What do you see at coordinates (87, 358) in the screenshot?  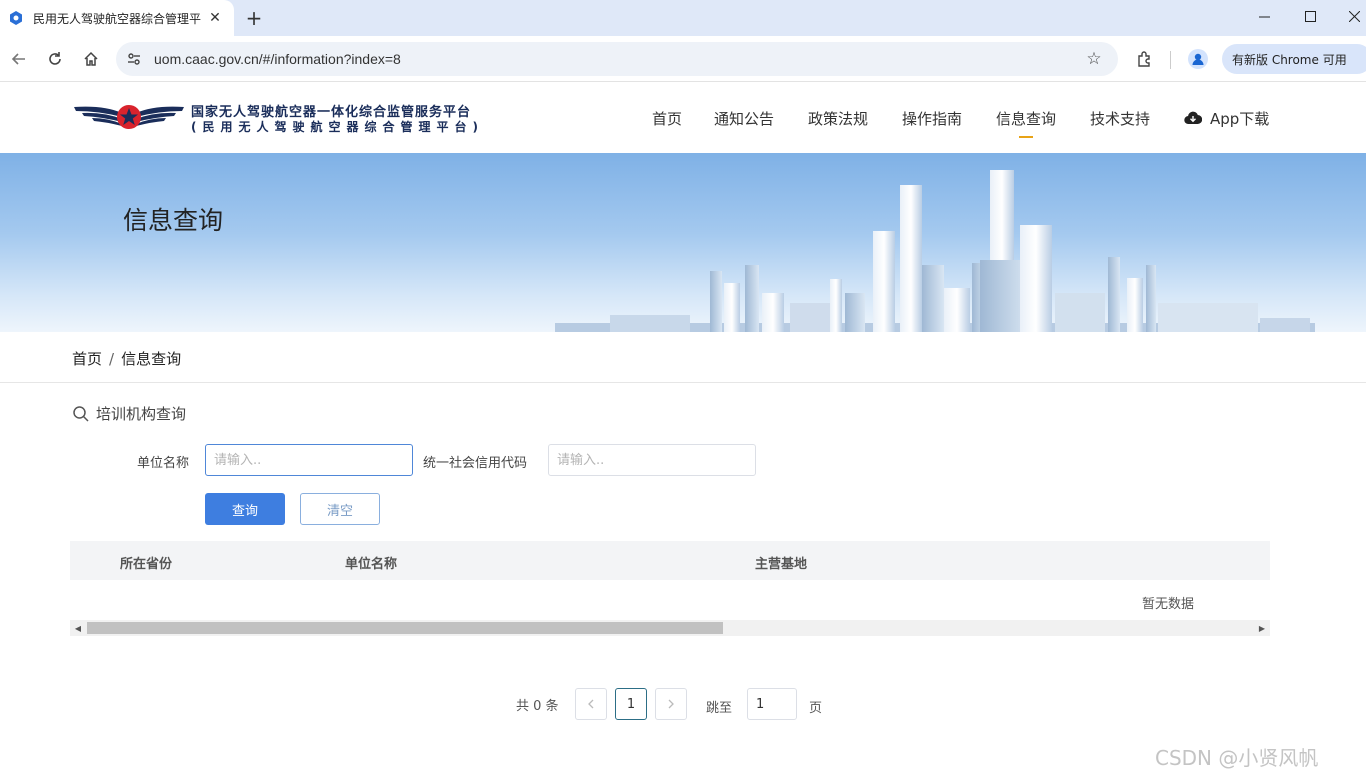 I see `breadcrumb-home: 首页` at bounding box center [87, 358].